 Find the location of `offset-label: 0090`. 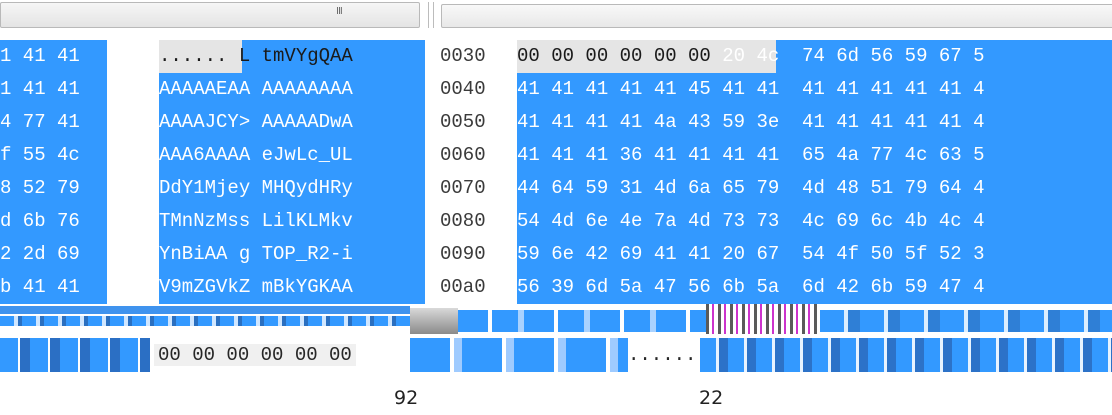

offset-label: 0090 is located at coordinates (463, 254).